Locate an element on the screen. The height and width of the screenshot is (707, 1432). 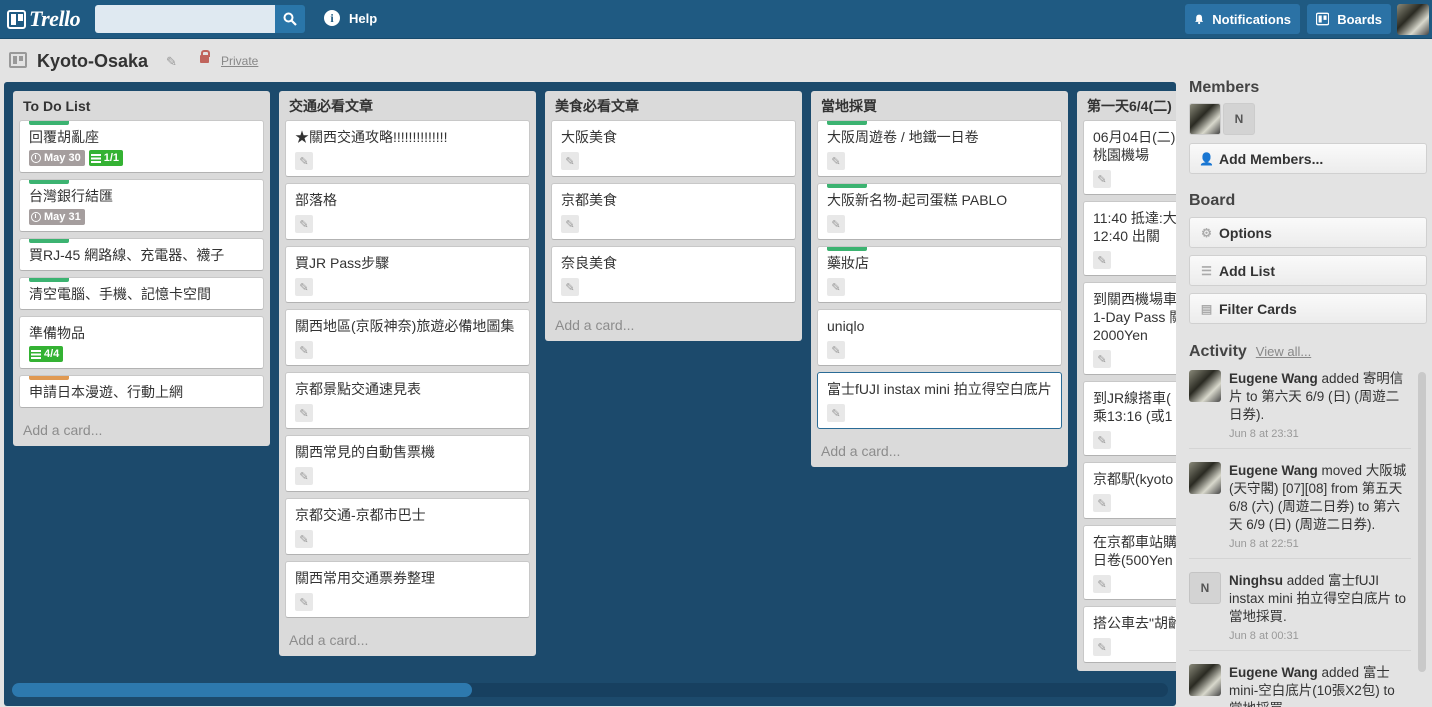
list-title: 美食必看文章 is located at coordinates (673, 105).